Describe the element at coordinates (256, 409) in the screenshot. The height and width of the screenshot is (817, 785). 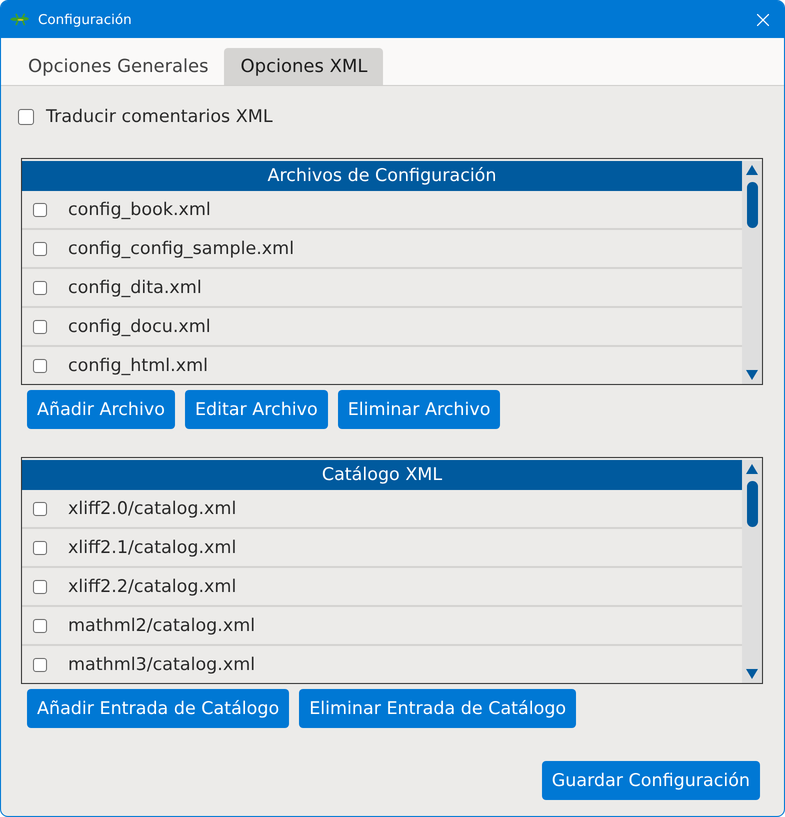
I see `edit-file-button: Editar Archivo` at that location.